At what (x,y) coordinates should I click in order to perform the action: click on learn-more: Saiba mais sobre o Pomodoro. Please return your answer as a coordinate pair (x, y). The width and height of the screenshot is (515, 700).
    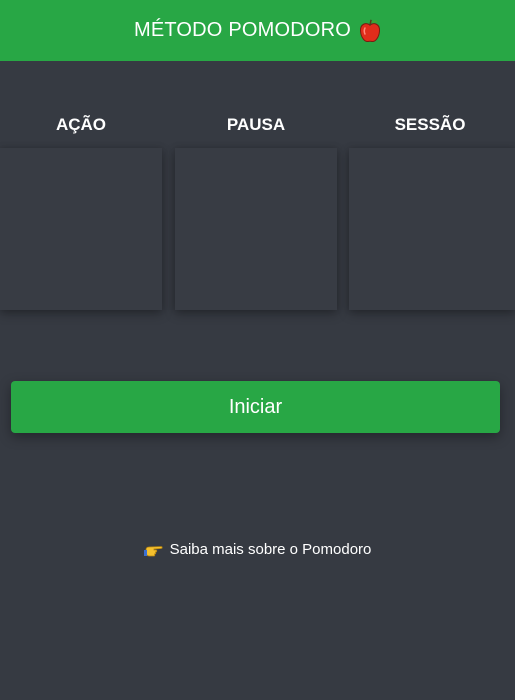
    Looking at the image, I should click on (257, 549).